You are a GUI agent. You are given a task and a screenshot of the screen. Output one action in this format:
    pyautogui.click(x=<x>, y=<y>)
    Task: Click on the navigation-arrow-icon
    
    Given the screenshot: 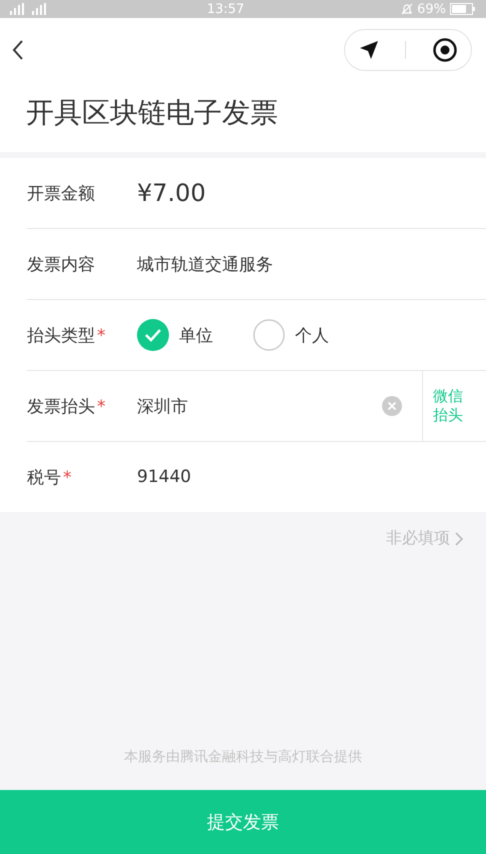 What is the action you would take?
    pyautogui.click(x=369, y=50)
    